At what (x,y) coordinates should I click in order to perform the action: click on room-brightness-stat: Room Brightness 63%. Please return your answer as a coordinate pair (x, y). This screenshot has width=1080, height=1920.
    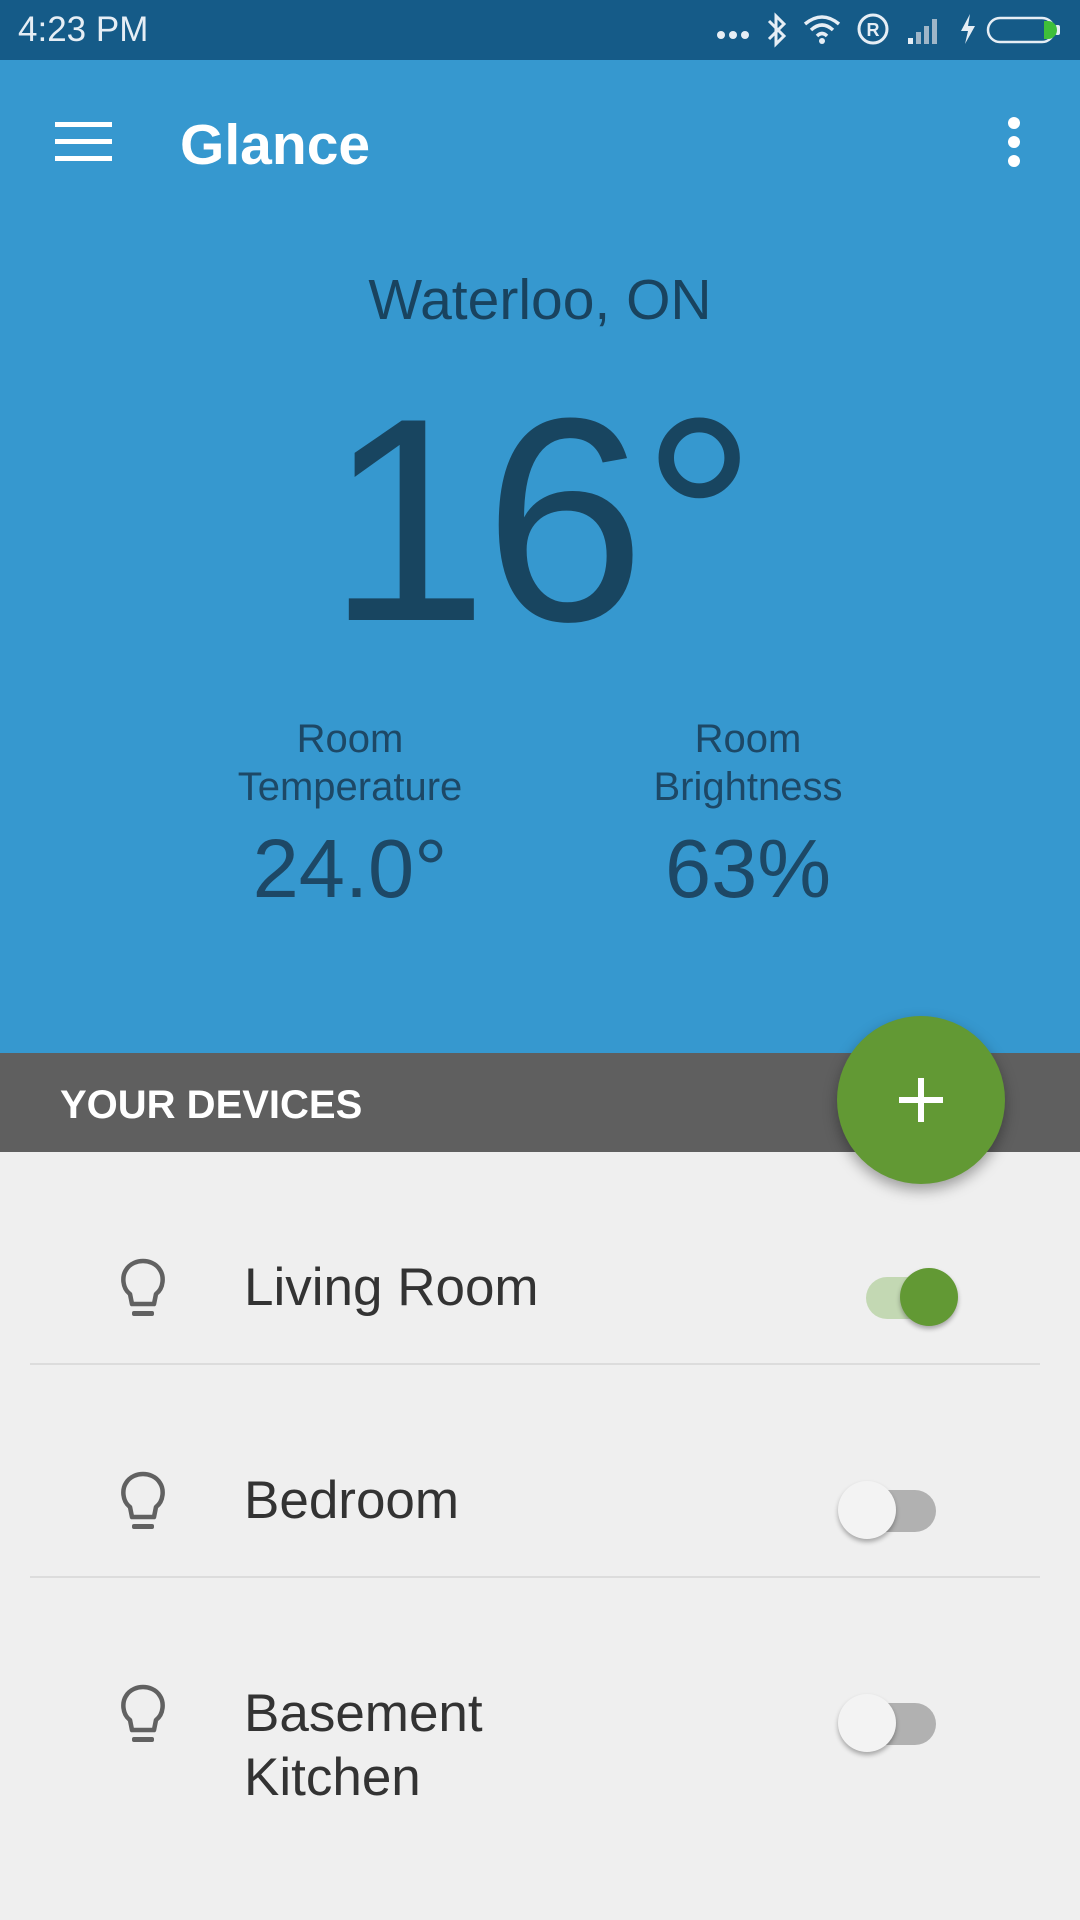
    Looking at the image, I should click on (748, 817).